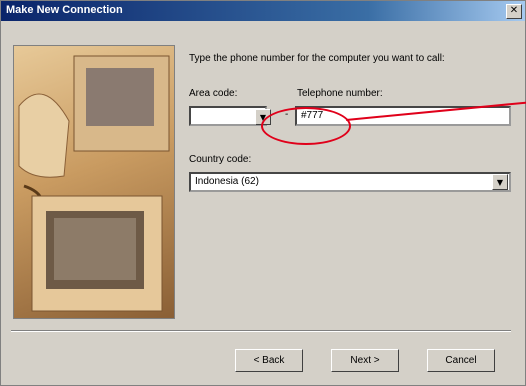 Image resolution: width=526 pixels, height=386 pixels. Describe the element at coordinates (263, 11) in the screenshot. I see `title-bar: Make New Connection ✕` at that location.